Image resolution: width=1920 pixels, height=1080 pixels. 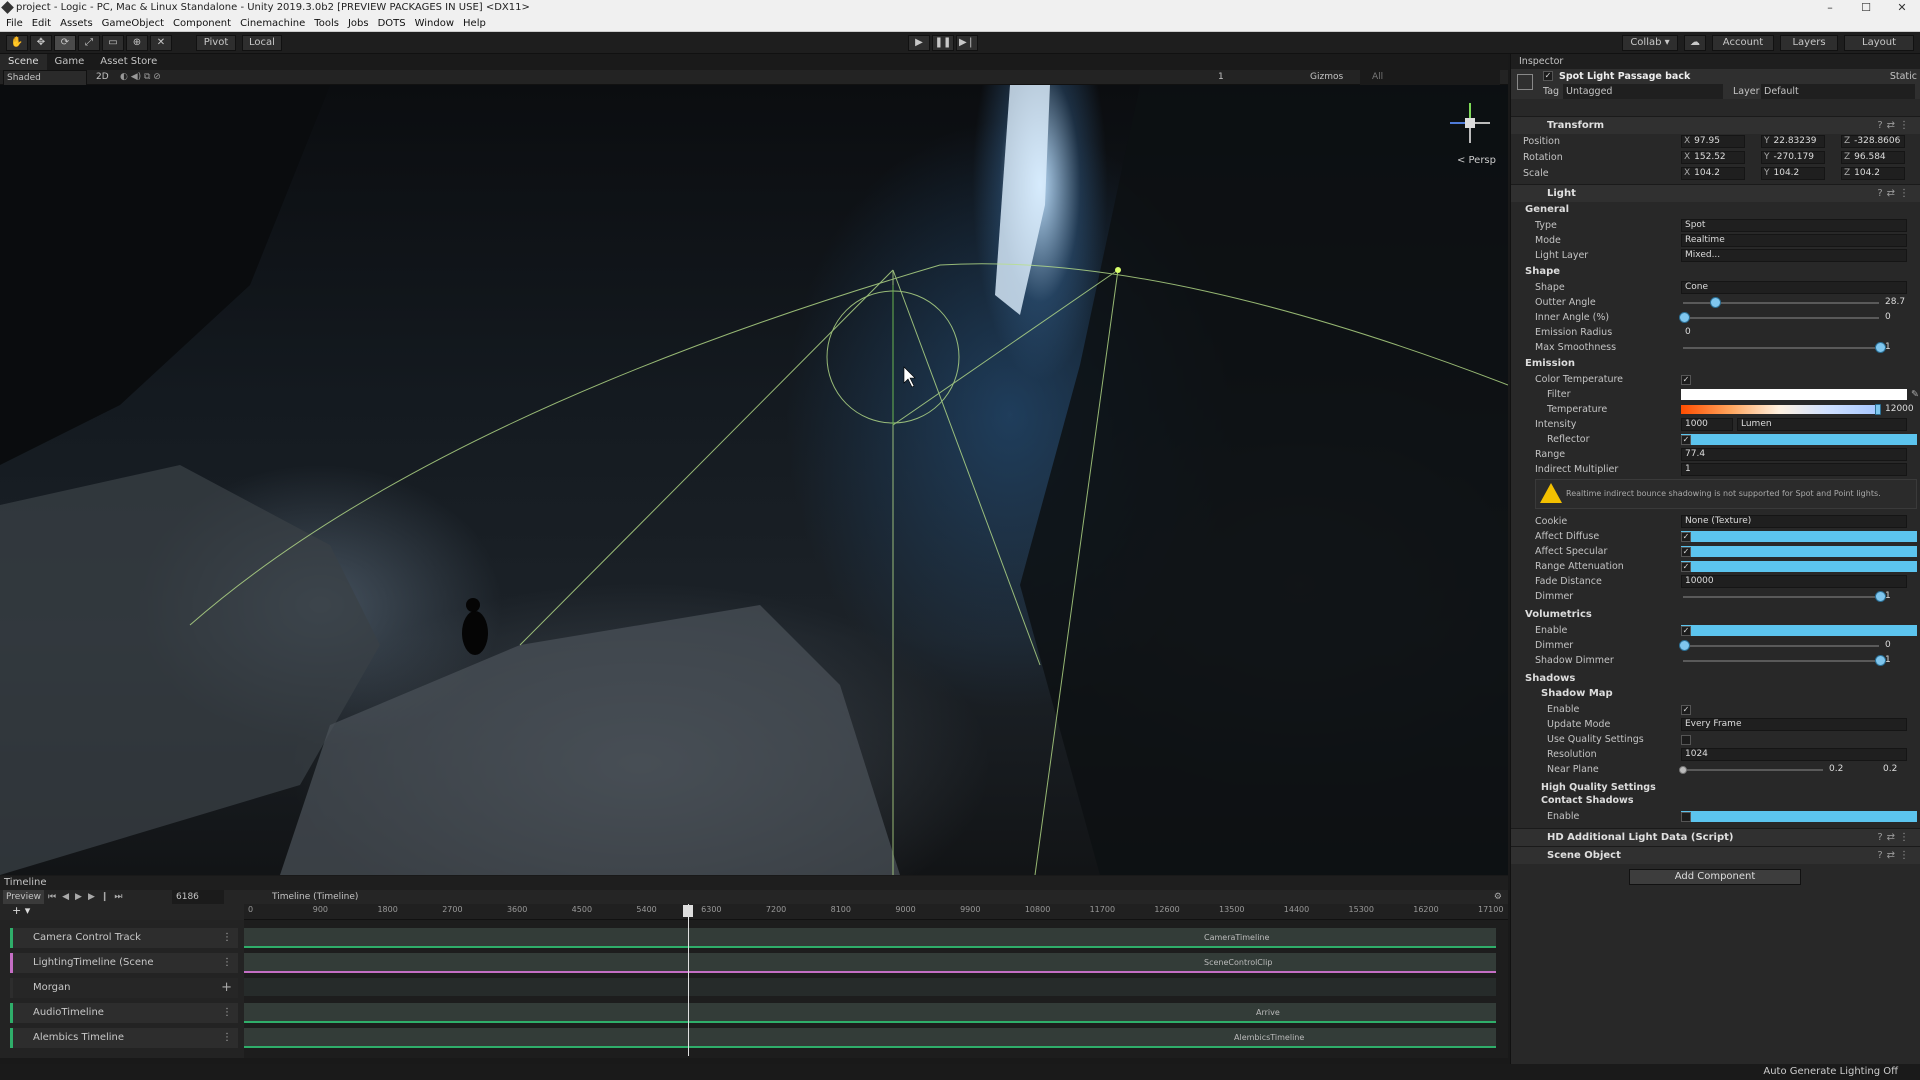 I want to click on menu-file: File, so click(x=14, y=23).